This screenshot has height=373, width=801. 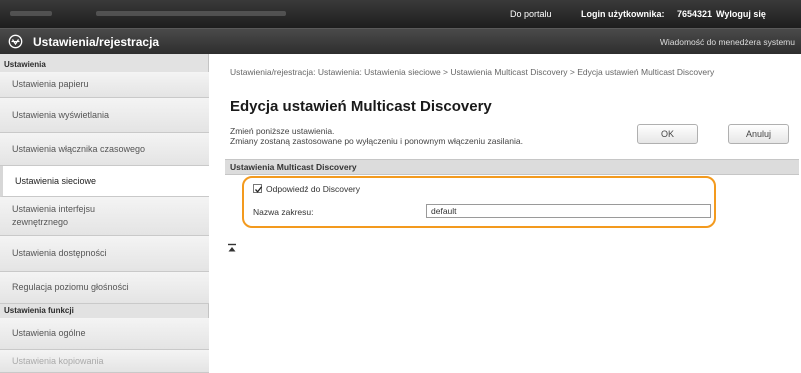 I want to click on sidebar-item-paper: Ustawienia papieru, so click(x=104, y=85).